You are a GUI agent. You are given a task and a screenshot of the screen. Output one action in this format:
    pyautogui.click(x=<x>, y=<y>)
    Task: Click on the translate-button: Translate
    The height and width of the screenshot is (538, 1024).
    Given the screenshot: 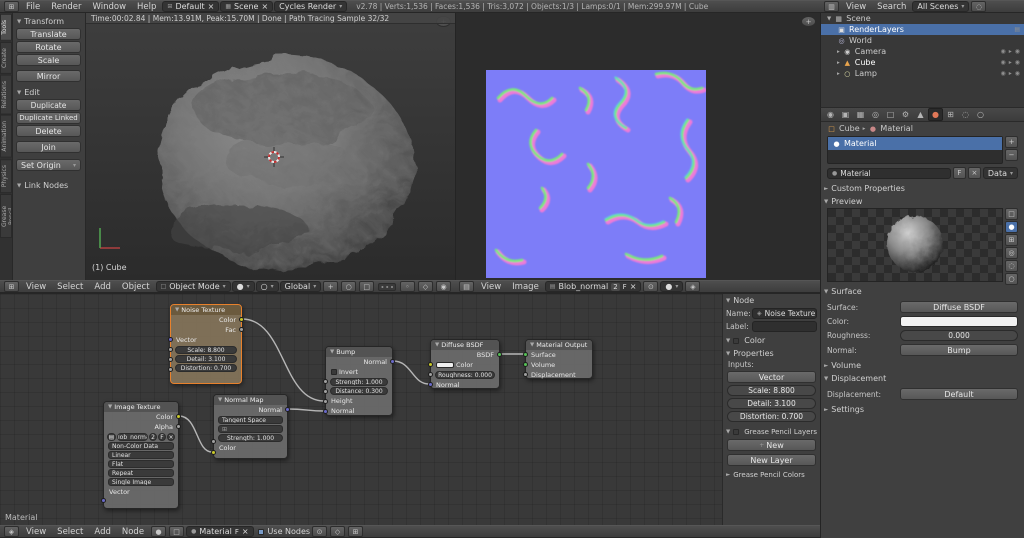 What is the action you would take?
    pyautogui.click(x=48, y=34)
    